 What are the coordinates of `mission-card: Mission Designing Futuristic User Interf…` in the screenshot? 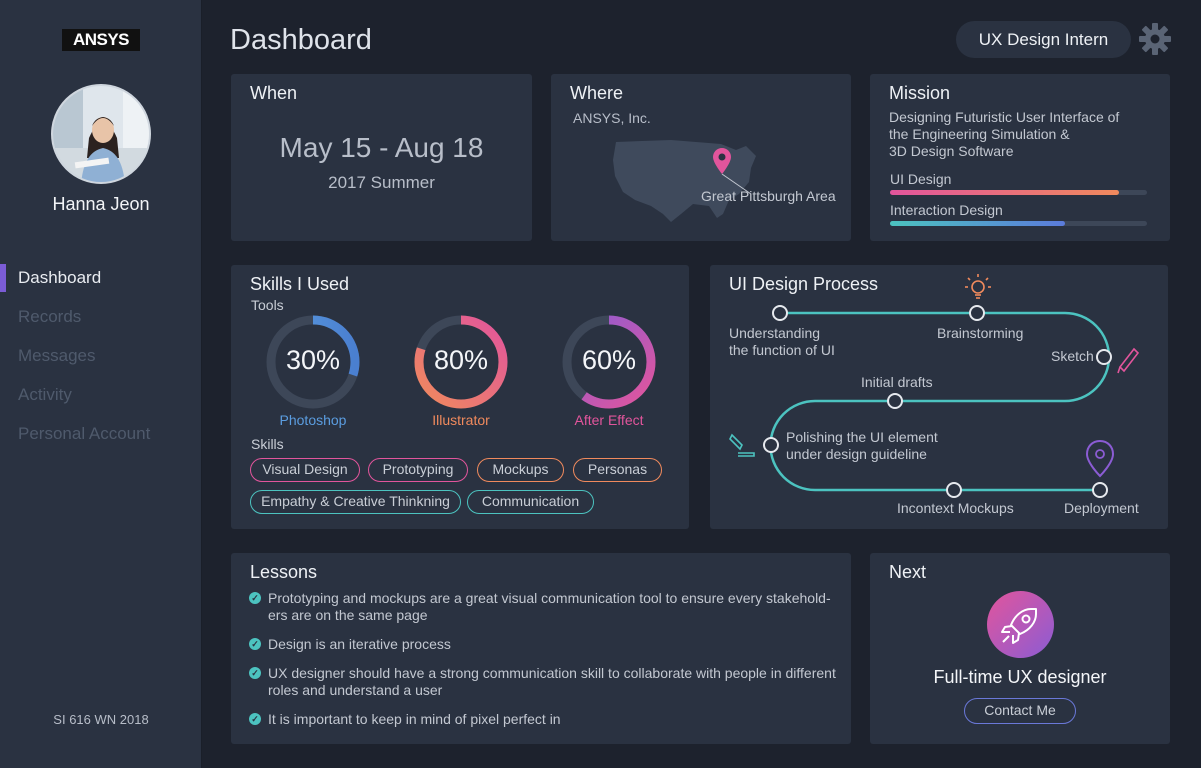 It's located at (1020, 157).